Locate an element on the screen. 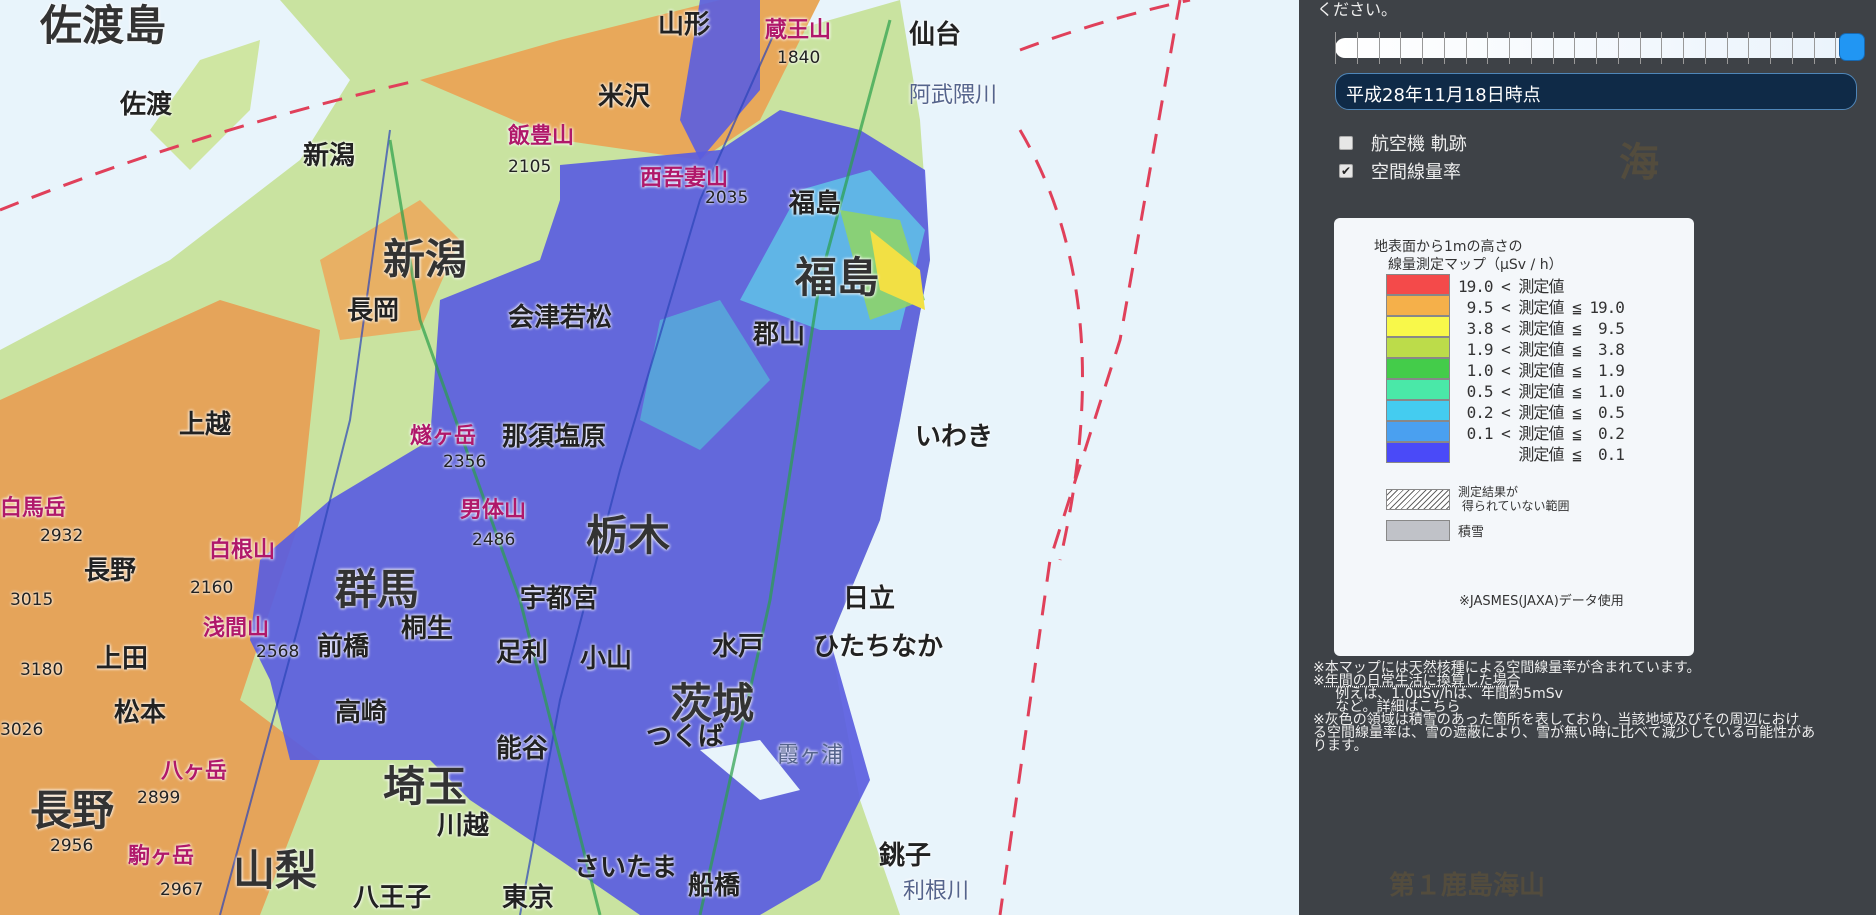 The width and height of the screenshot is (1876, 915). river-label: 霞ヶ浦 is located at coordinates (810, 755).